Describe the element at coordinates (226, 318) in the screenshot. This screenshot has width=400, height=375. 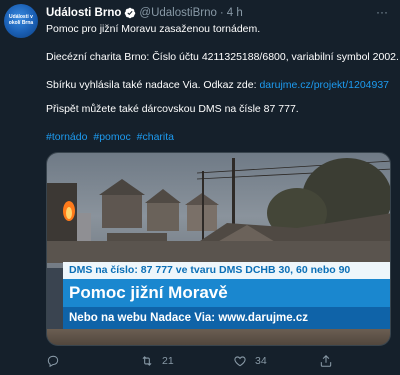
I see `web-banner: Nebo na webu Nadace Via: www.darujme.cz` at that location.